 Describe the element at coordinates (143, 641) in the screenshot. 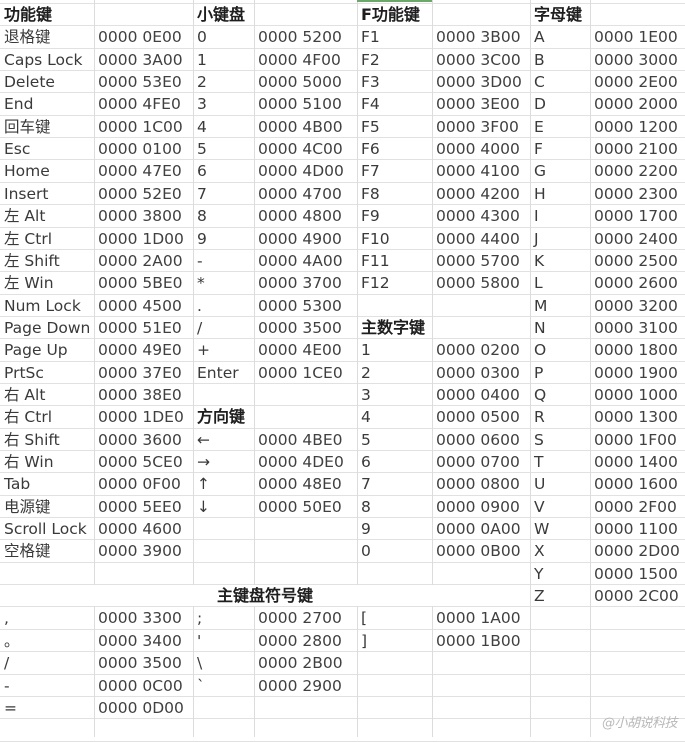

I see `scan-code-cell: 0000 3400` at that location.